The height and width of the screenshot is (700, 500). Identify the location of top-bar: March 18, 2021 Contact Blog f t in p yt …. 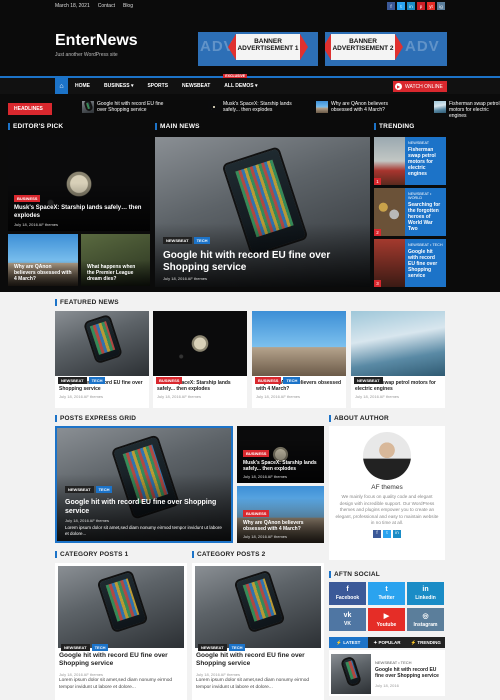
(250, 6).